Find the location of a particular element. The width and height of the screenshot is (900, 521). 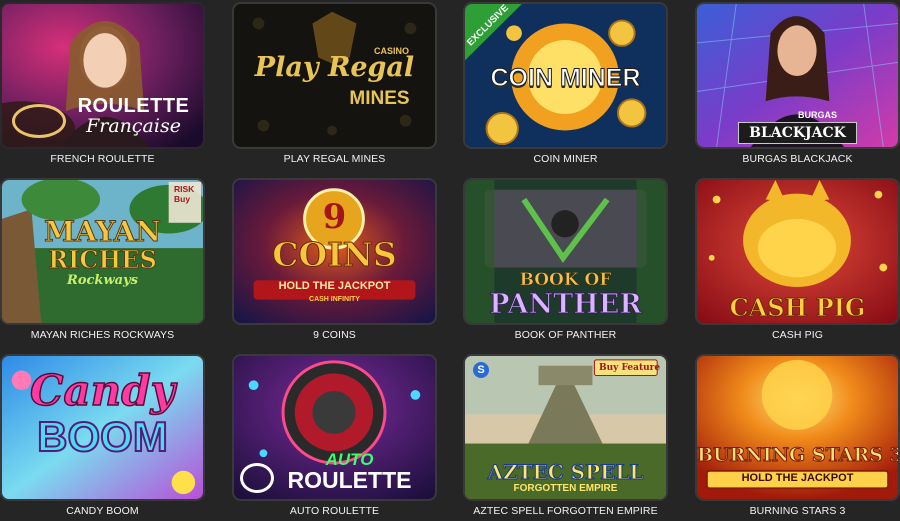

game-thumbnail: CASH PIG is located at coordinates (797, 251).